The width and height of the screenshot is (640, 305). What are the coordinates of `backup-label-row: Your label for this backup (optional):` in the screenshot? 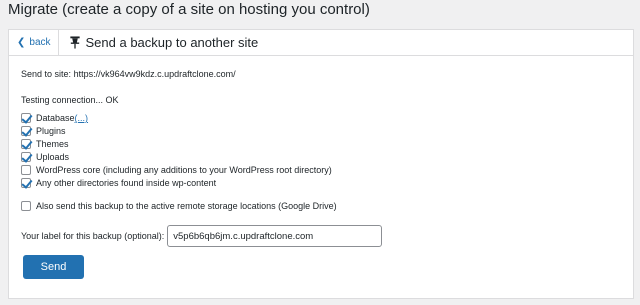 It's located at (202, 236).